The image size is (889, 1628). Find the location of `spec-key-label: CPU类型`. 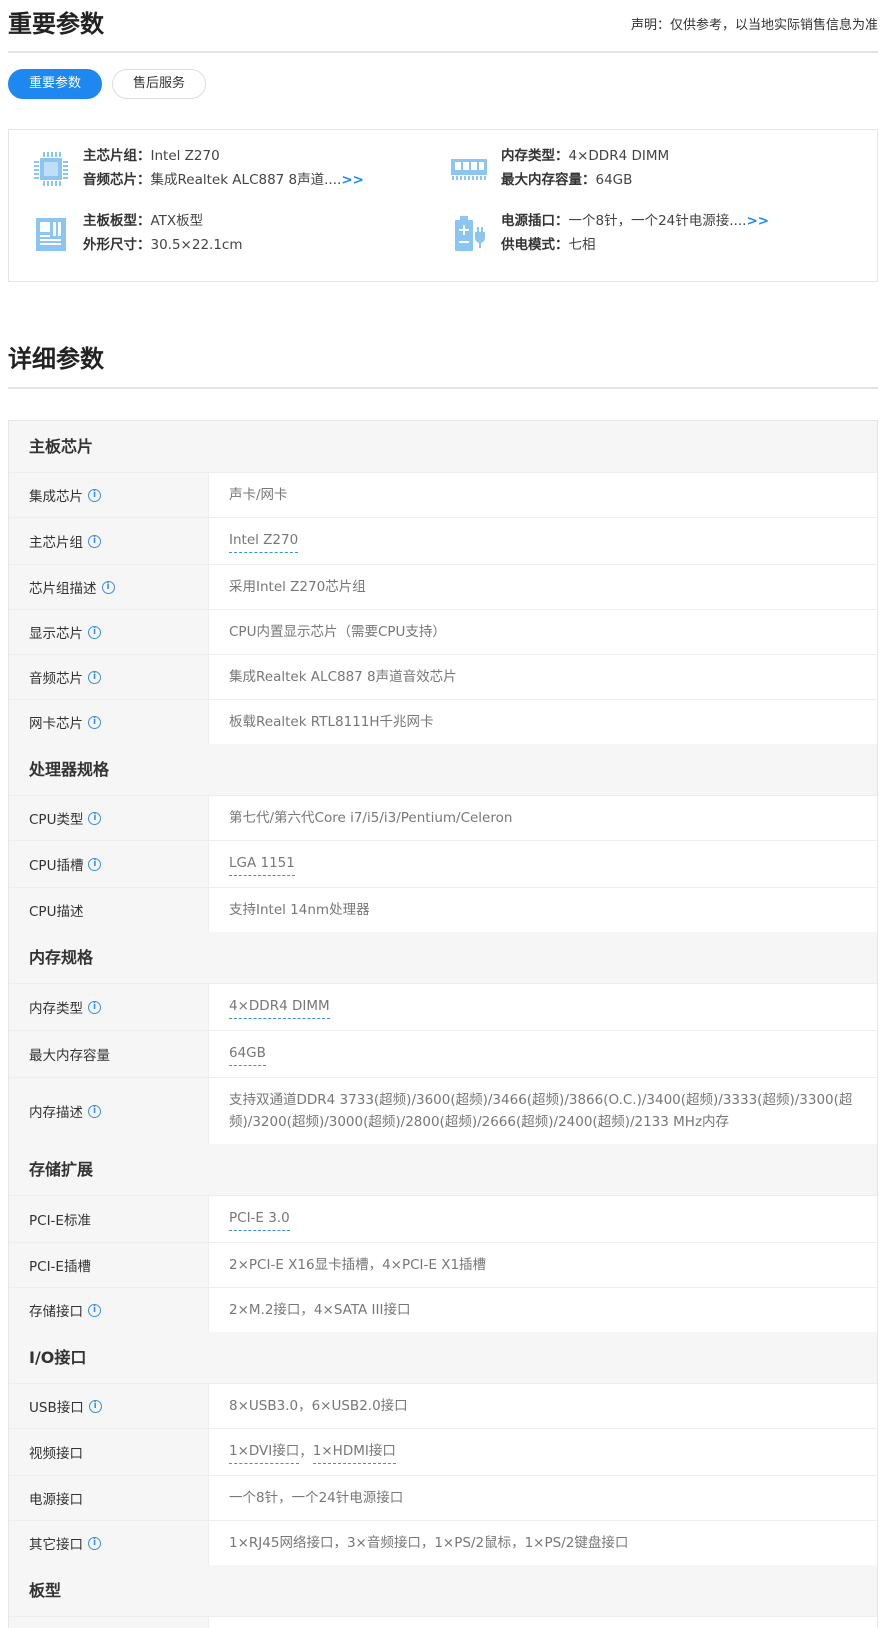

spec-key-label: CPU类型 is located at coordinates (56, 820).